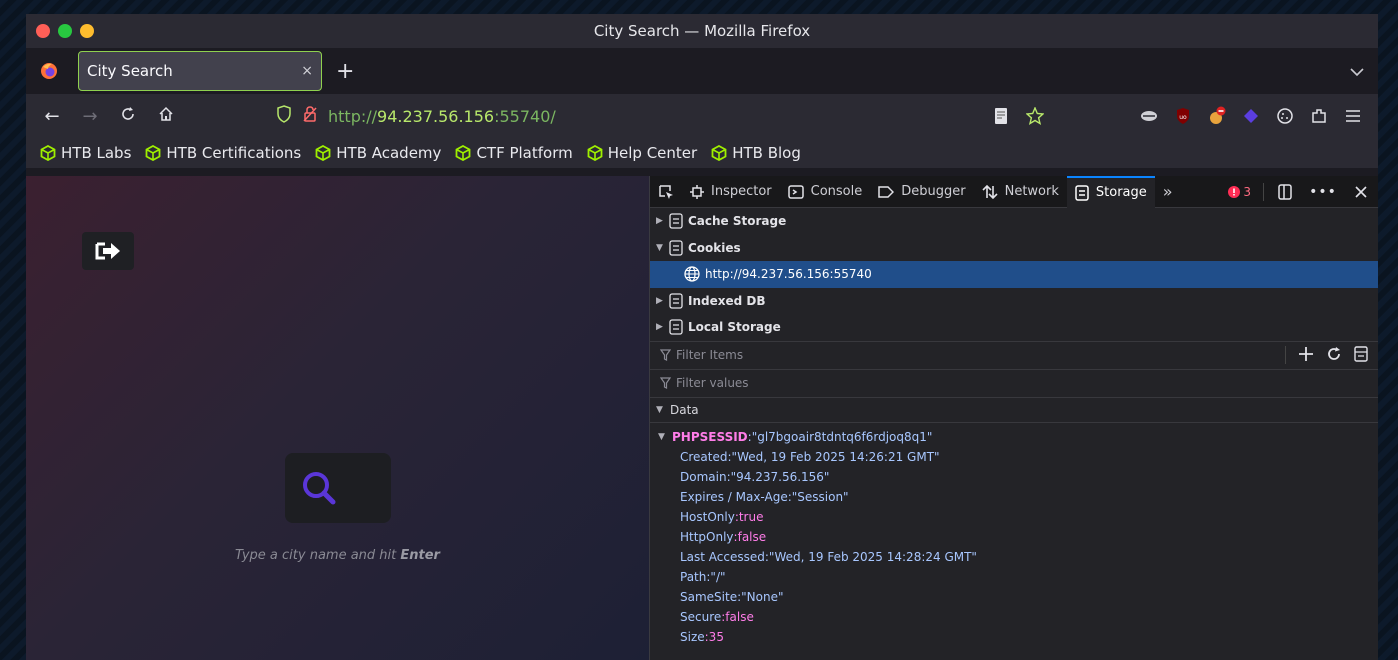 This screenshot has width=1398, height=660. What do you see at coordinates (1014, 409) in the screenshot?
I see `data-section-header: ▼ Data` at bounding box center [1014, 409].